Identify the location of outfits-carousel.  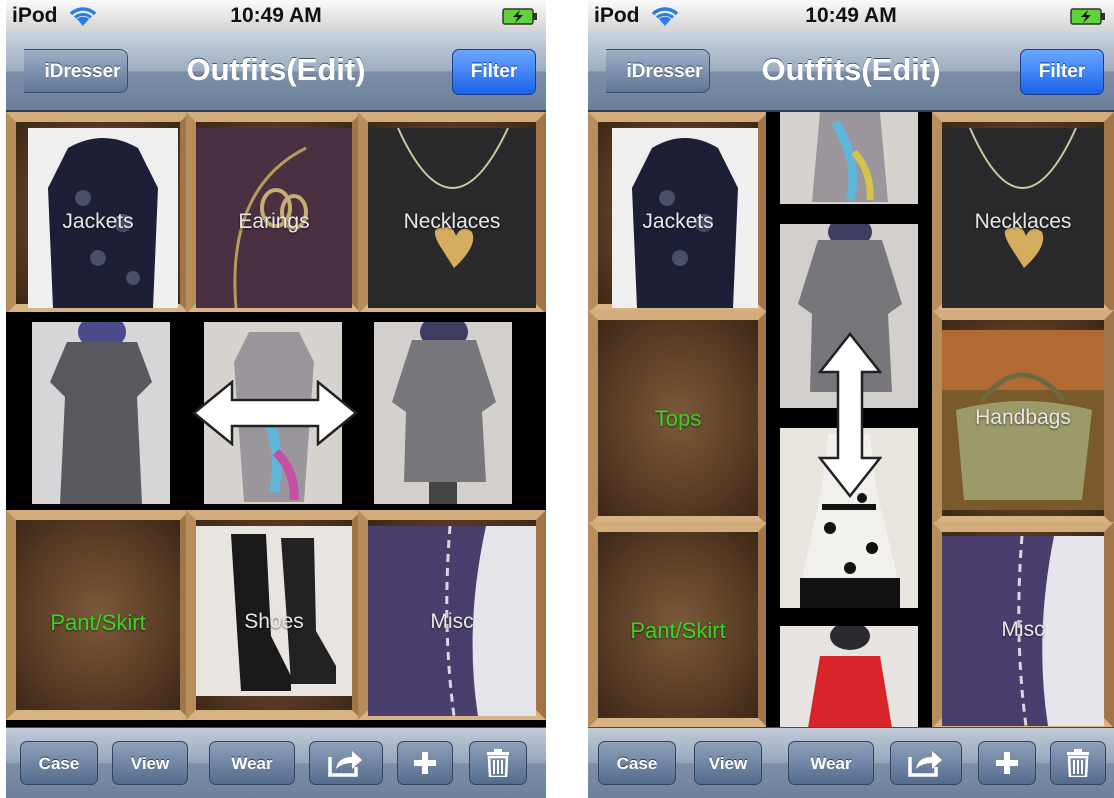
(849, 420).